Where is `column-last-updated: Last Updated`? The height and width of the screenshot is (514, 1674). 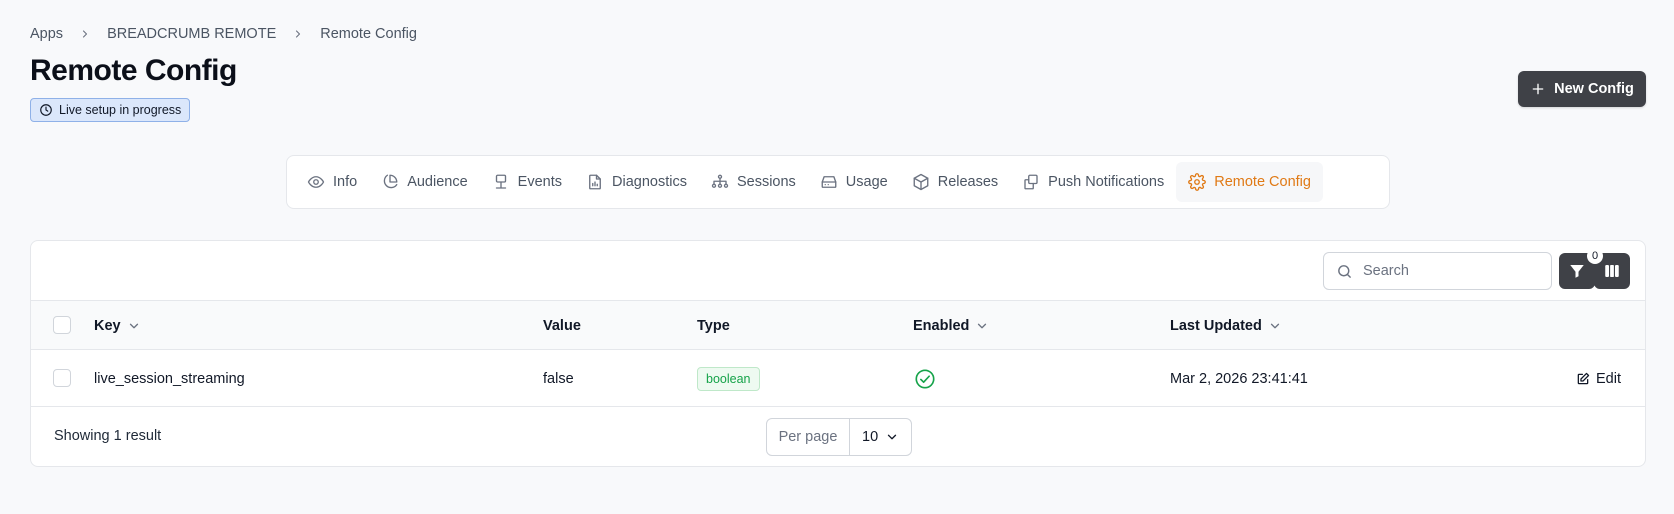 column-last-updated: Last Updated is located at coordinates (1226, 325).